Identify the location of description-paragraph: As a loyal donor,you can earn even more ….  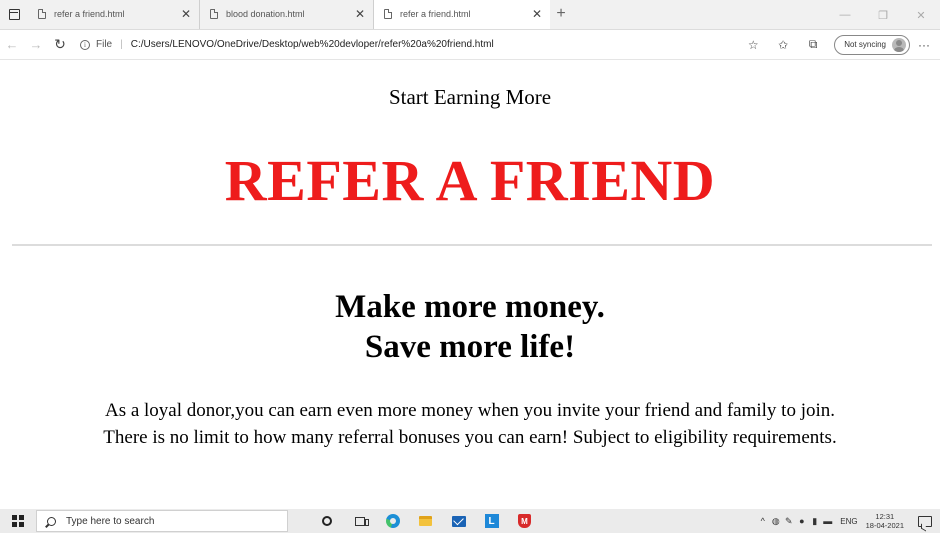
(470, 424).